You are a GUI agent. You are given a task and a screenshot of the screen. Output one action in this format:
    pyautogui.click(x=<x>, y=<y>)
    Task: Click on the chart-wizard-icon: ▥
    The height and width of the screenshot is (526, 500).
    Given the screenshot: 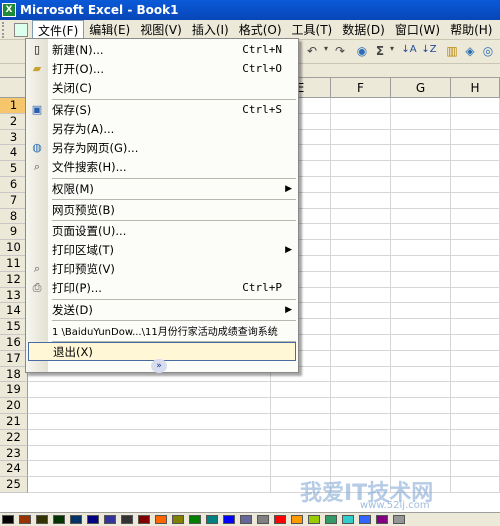 What is the action you would take?
    pyautogui.click(x=452, y=52)
    